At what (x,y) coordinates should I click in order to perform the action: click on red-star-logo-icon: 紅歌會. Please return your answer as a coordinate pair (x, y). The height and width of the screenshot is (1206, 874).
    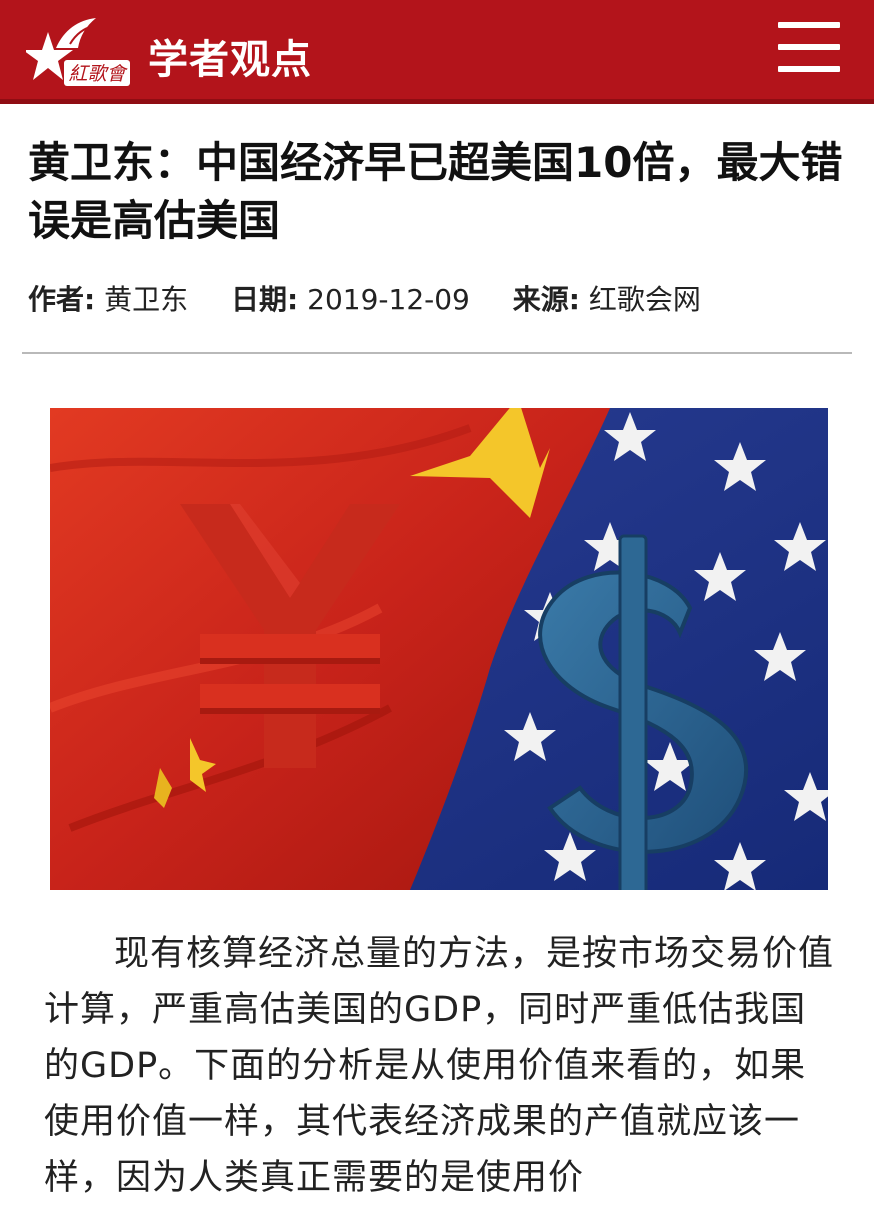
    Looking at the image, I should click on (76, 52).